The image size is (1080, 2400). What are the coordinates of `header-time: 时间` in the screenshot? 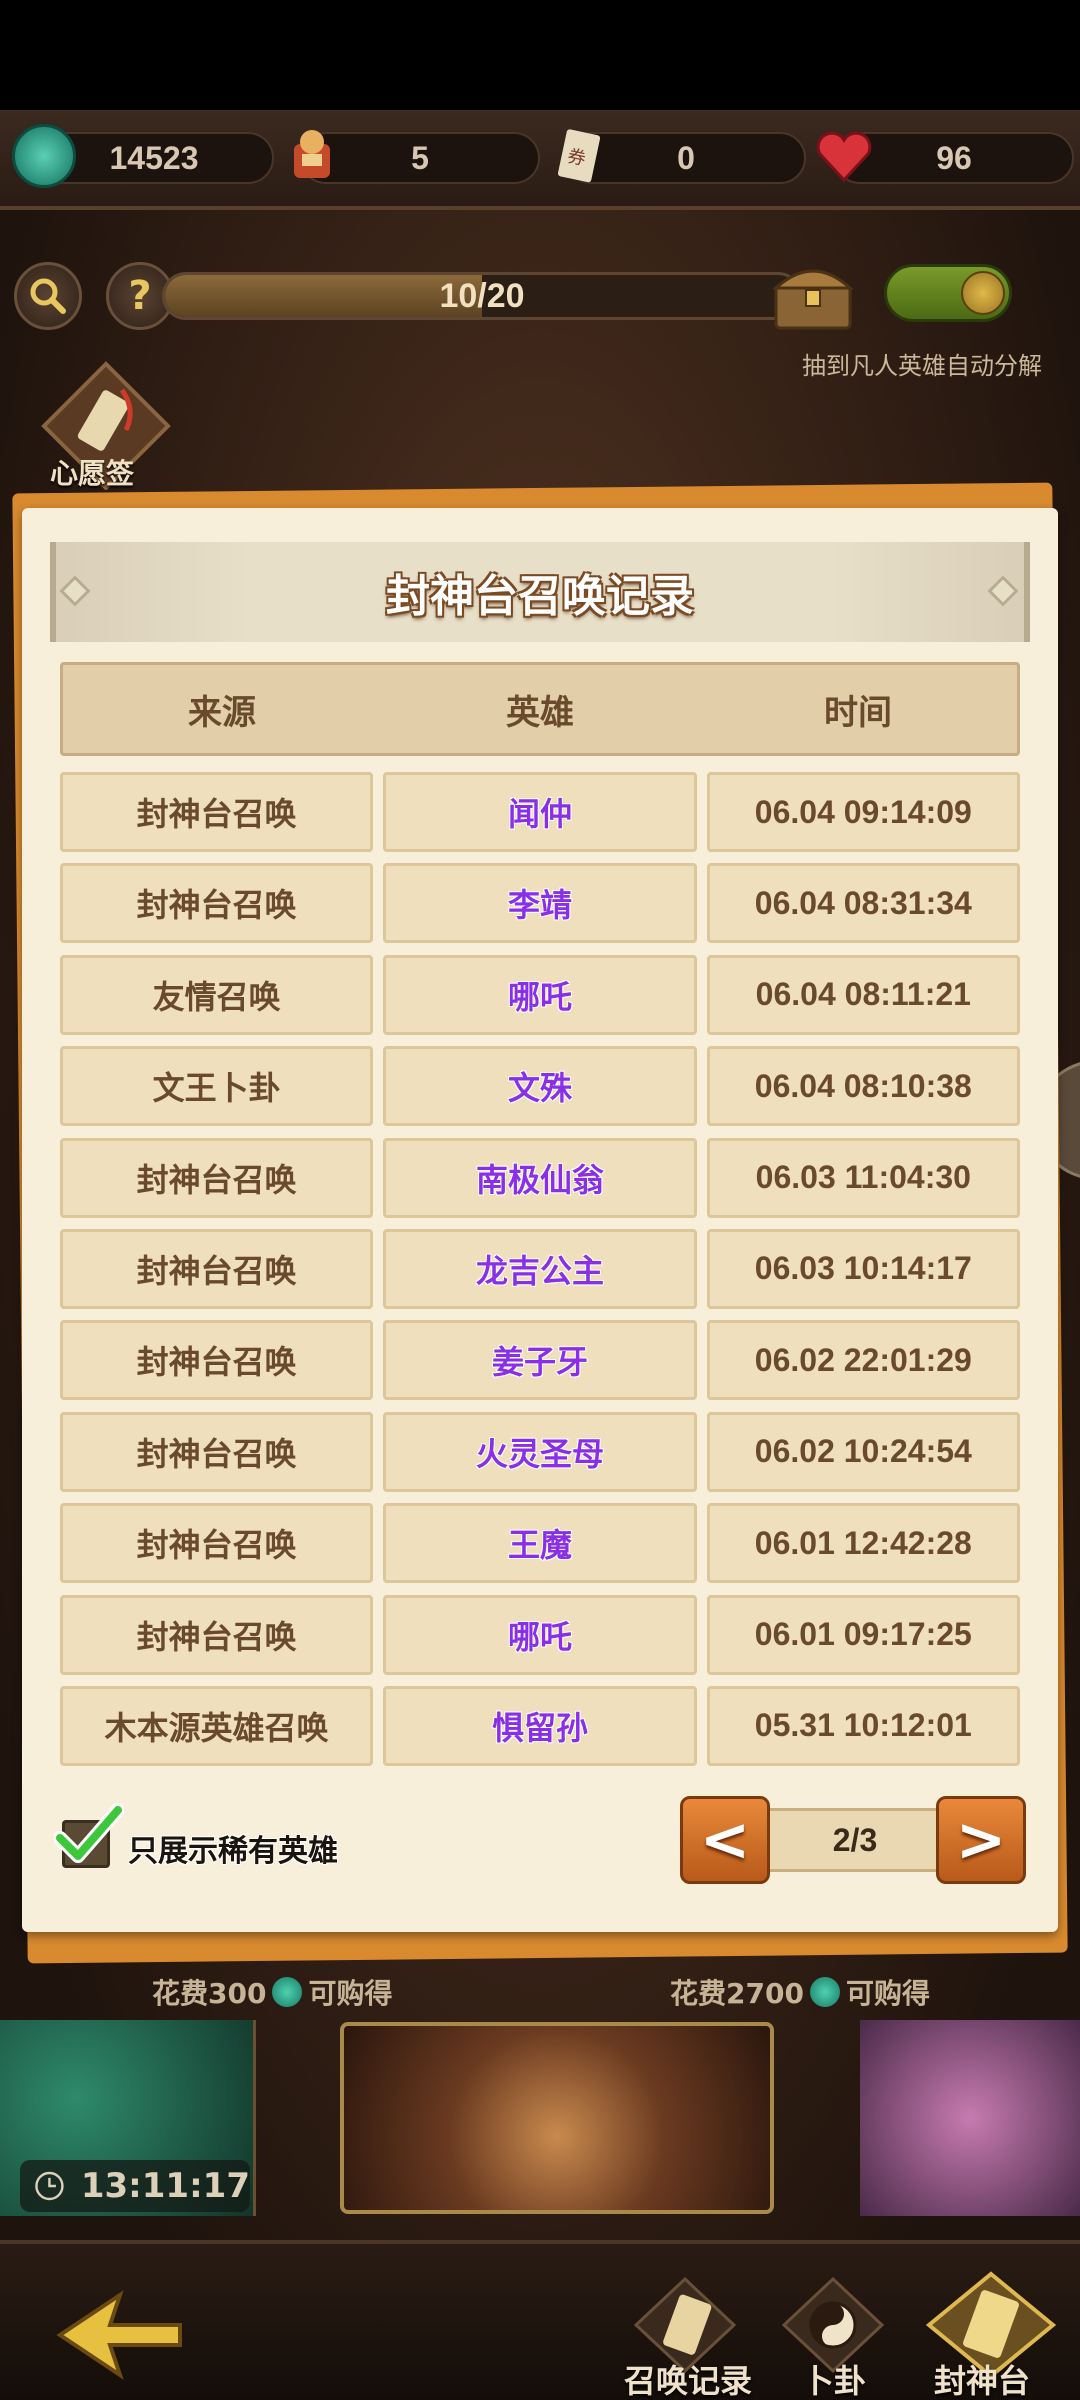 It's located at (858, 712).